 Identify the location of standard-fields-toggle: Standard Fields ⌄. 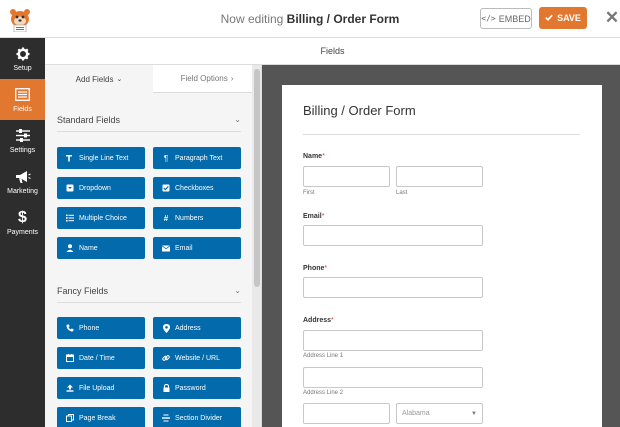
(149, 120).